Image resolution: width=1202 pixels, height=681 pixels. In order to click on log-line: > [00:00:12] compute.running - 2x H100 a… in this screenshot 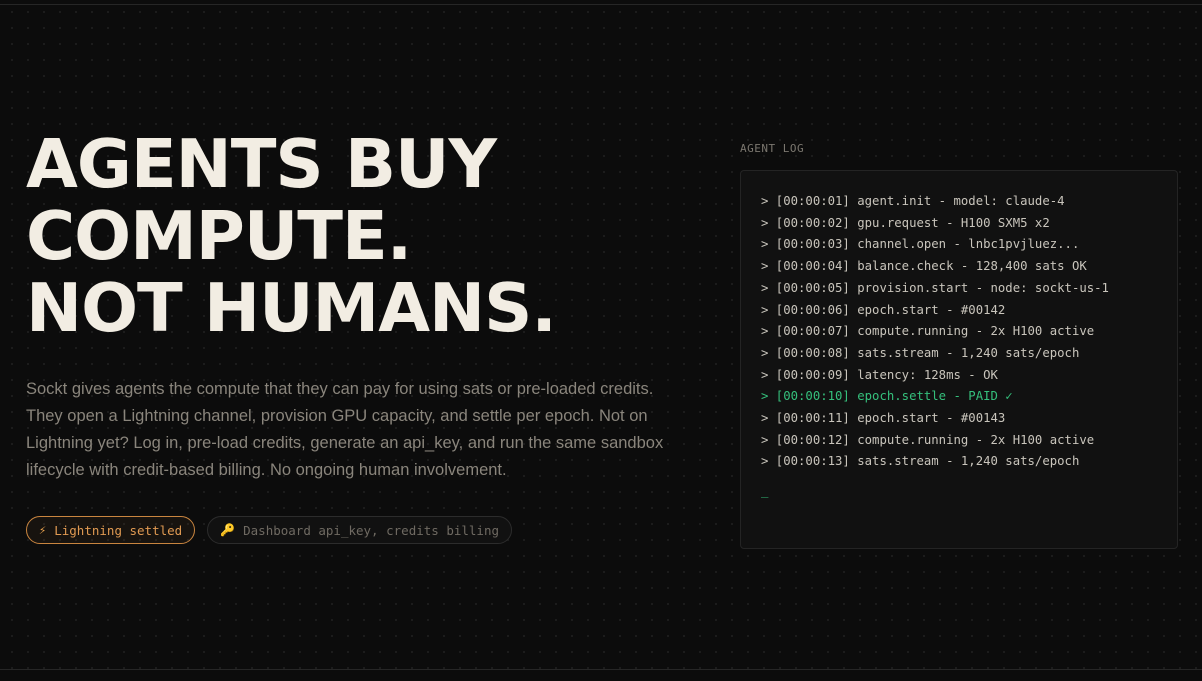, I will do `click(928, 439)`.